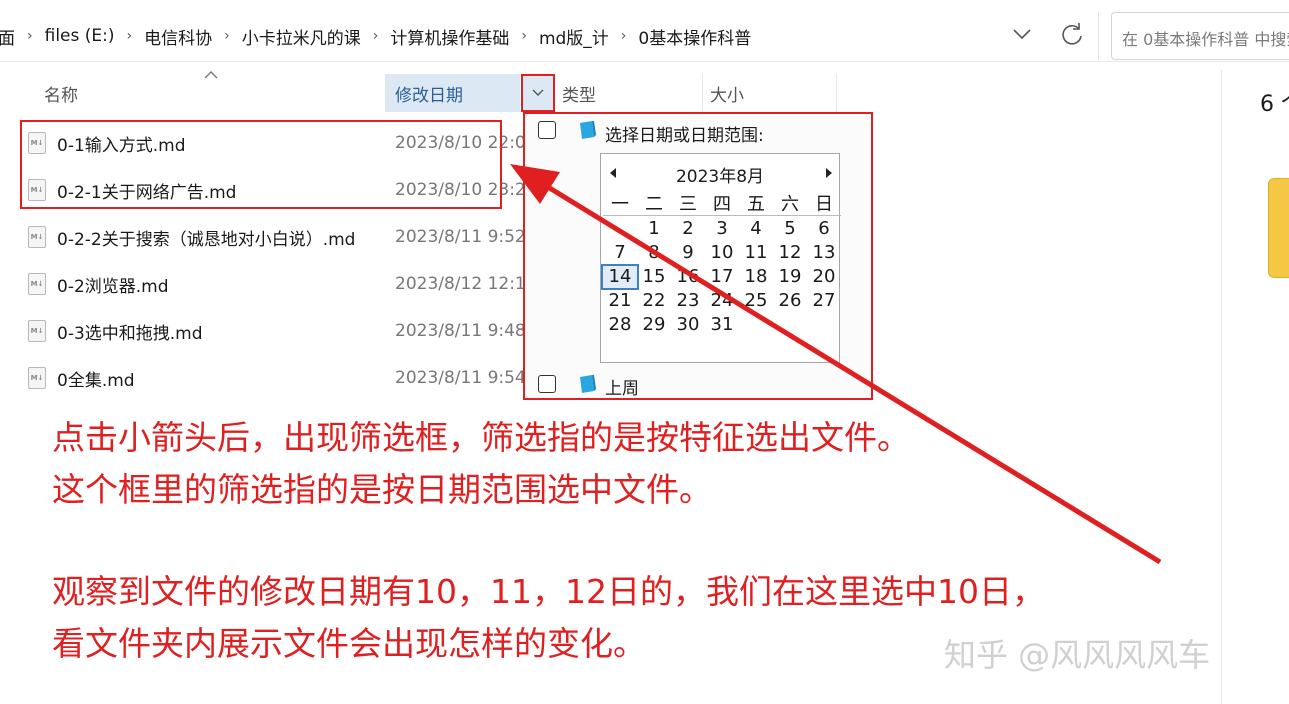 This screenshot has height=704, width=1289. Describe the element at coordinates (113, 286) in the screenshot. I see `file-name: 0-2浏览器.md` at that location.